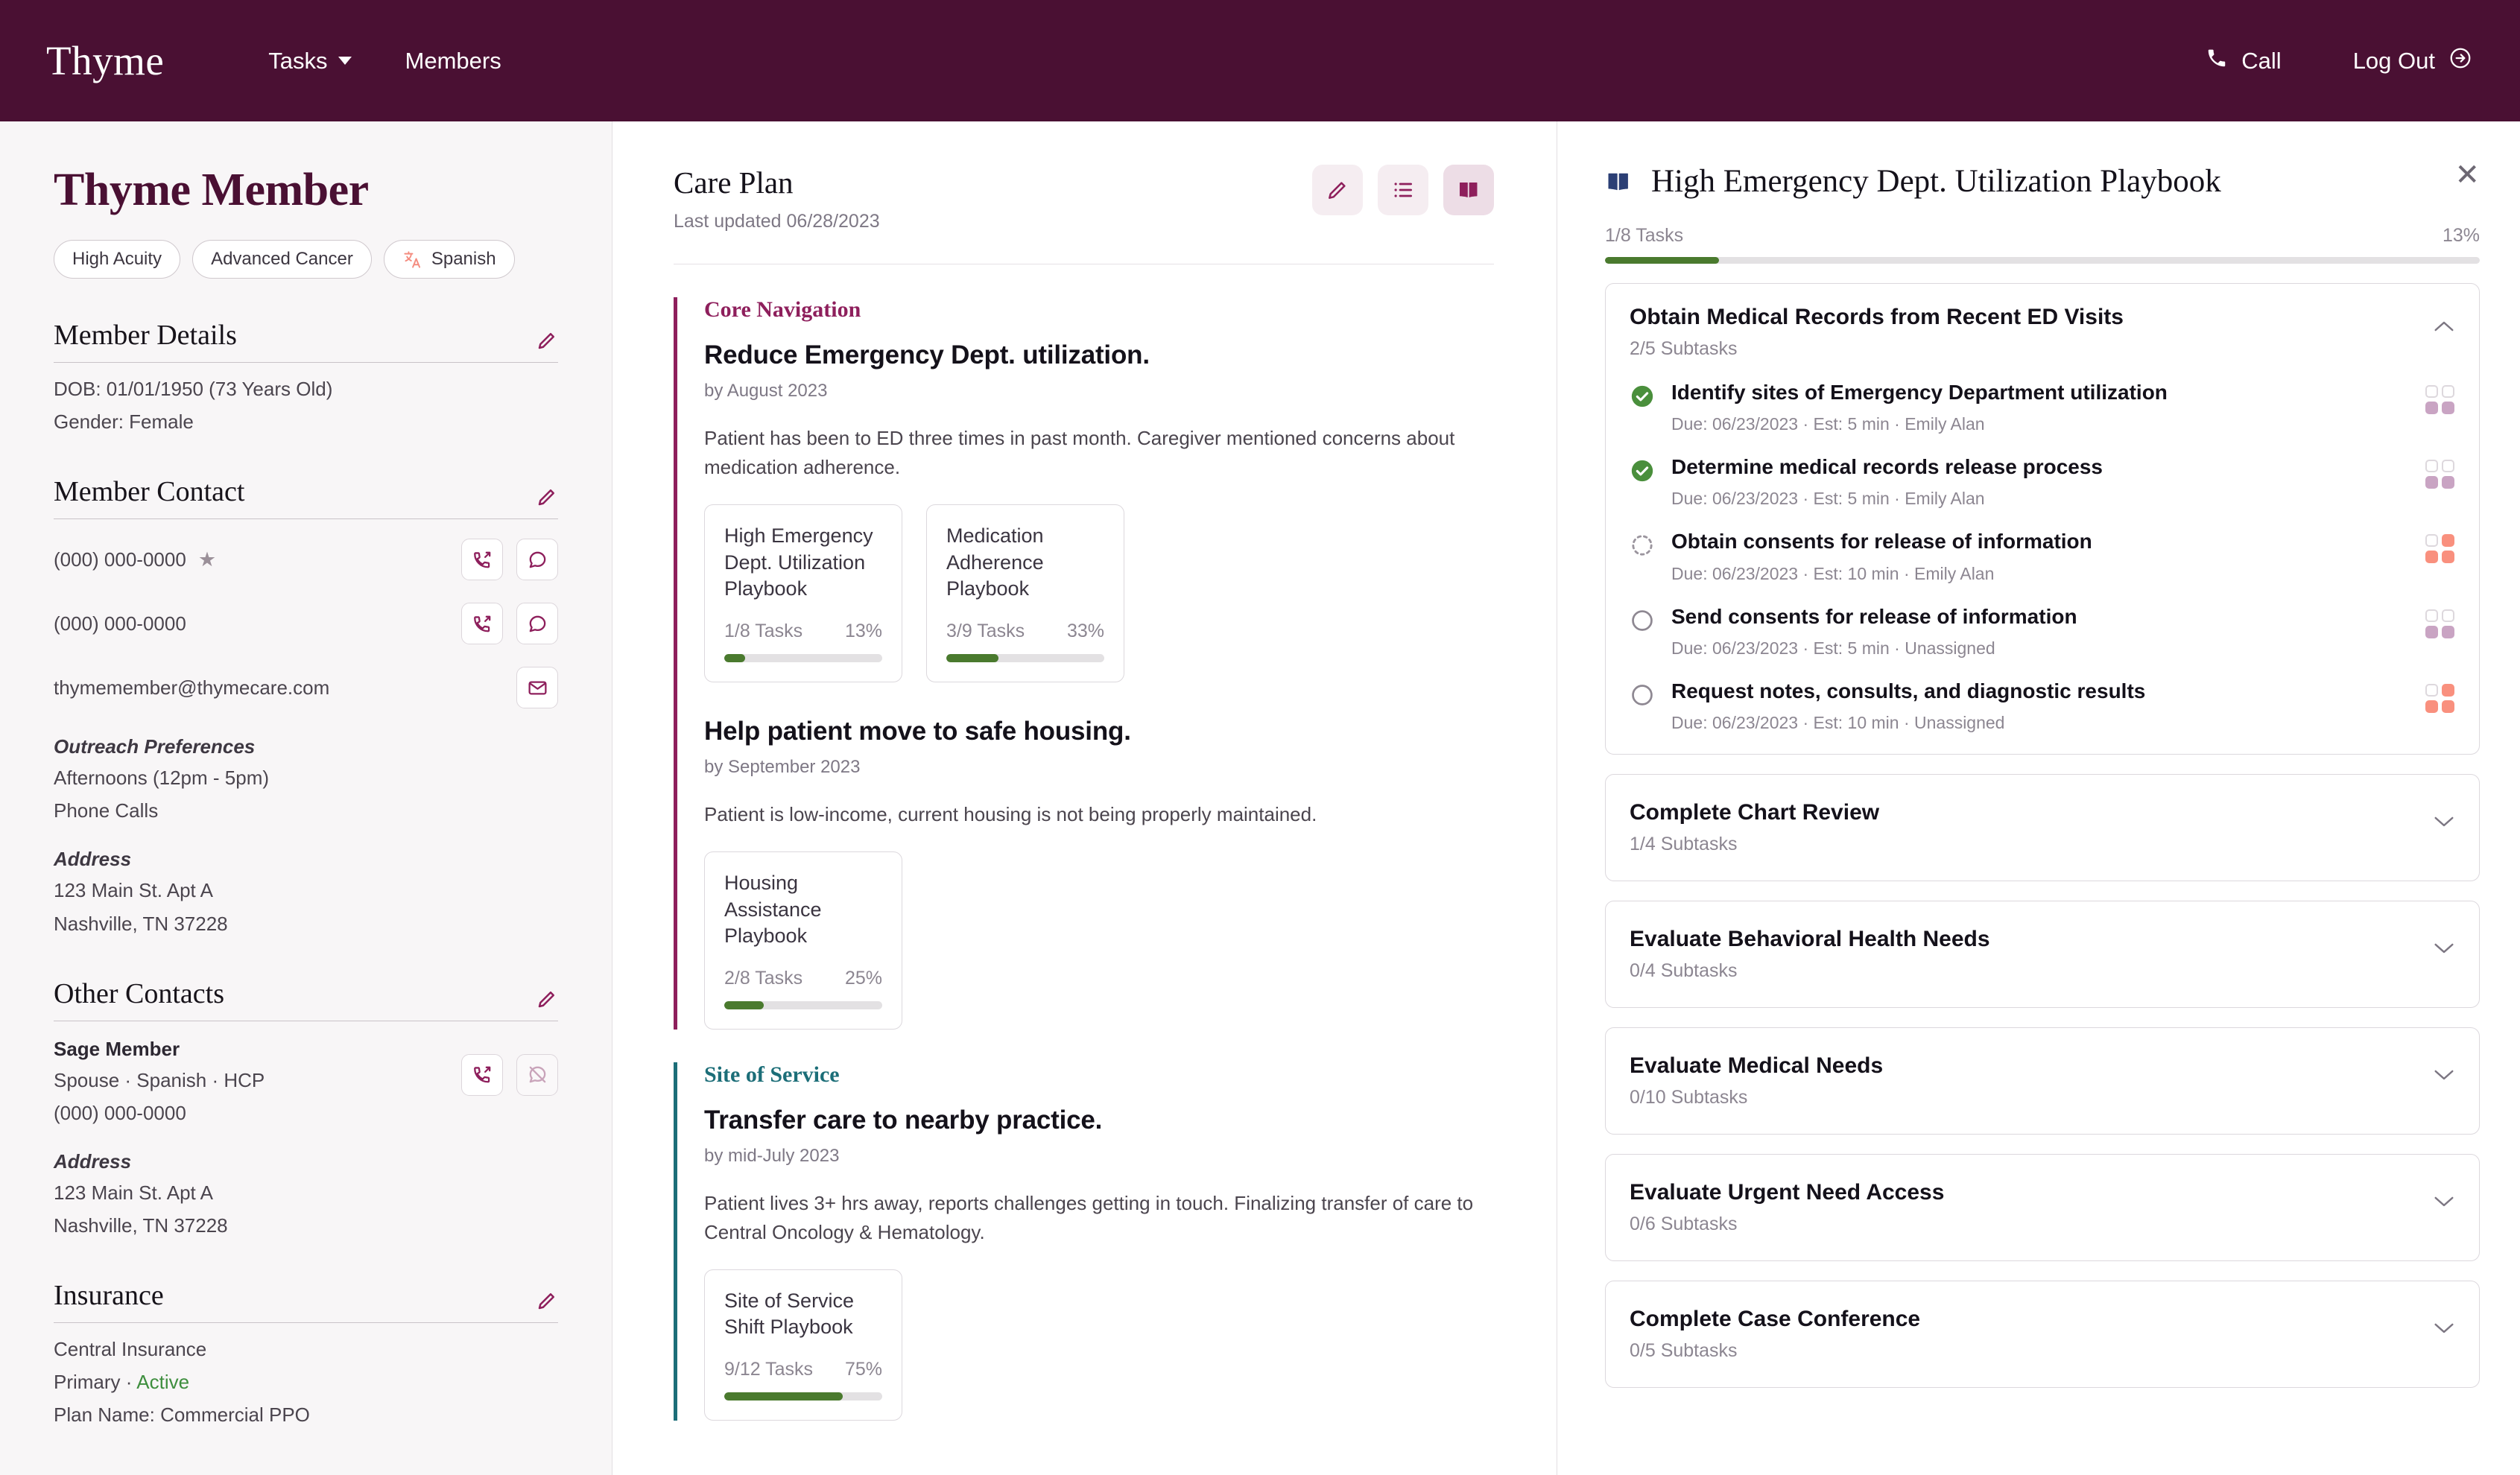 This screenshot has width=2520, height=1475. Describe the element at coordinates (903, 1120) in the screenshot. I see `goal-title: Transfer care to nearby practice.` at that location.